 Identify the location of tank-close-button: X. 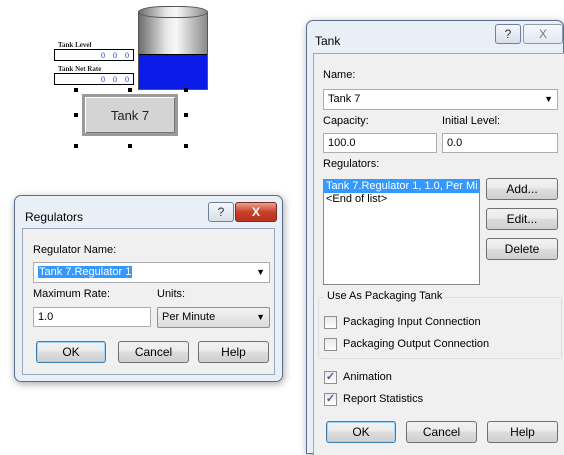
(543, 34).